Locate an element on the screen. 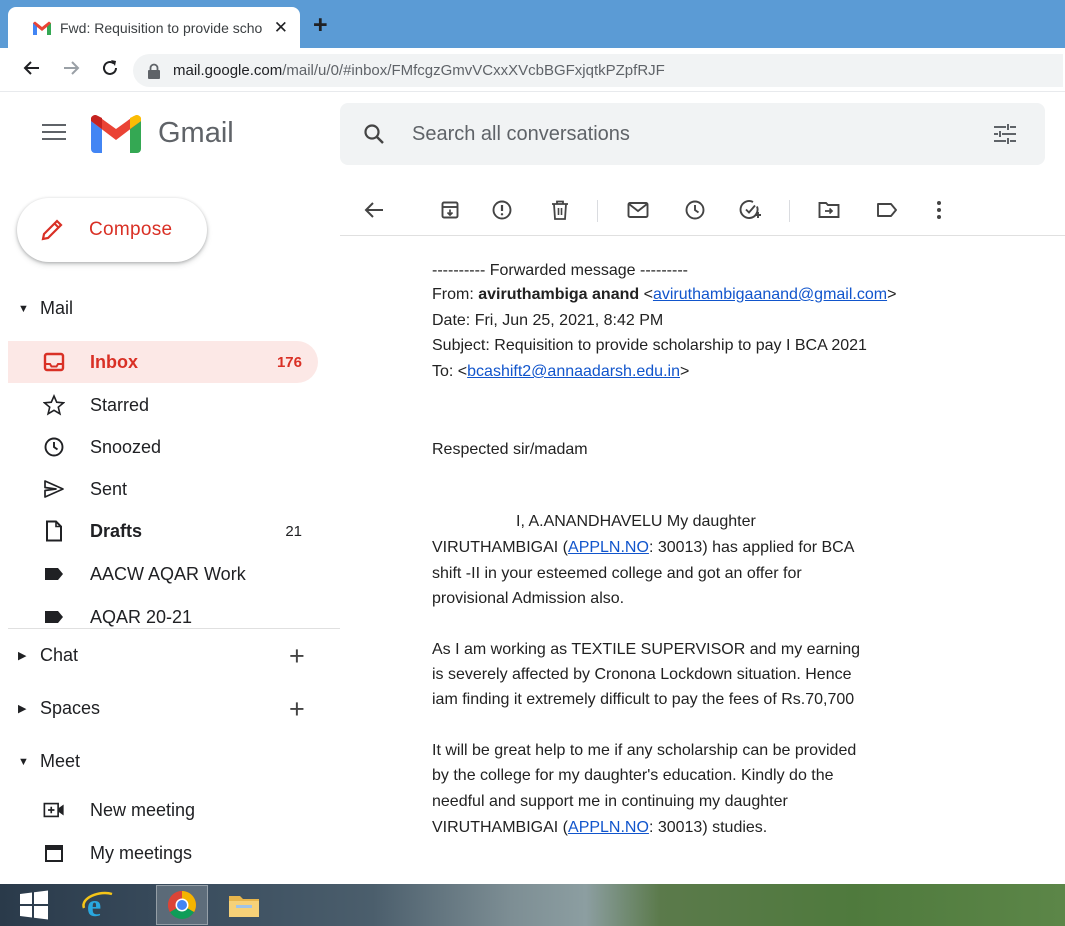 The image size is (1065, 926). chat-section-label: Chat is located at coordinates (59, 655).